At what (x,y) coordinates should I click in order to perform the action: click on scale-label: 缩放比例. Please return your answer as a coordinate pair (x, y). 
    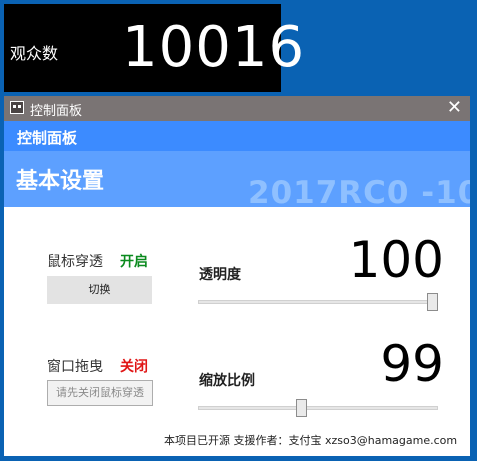
    Looking at the image, I should click on (227, 381).